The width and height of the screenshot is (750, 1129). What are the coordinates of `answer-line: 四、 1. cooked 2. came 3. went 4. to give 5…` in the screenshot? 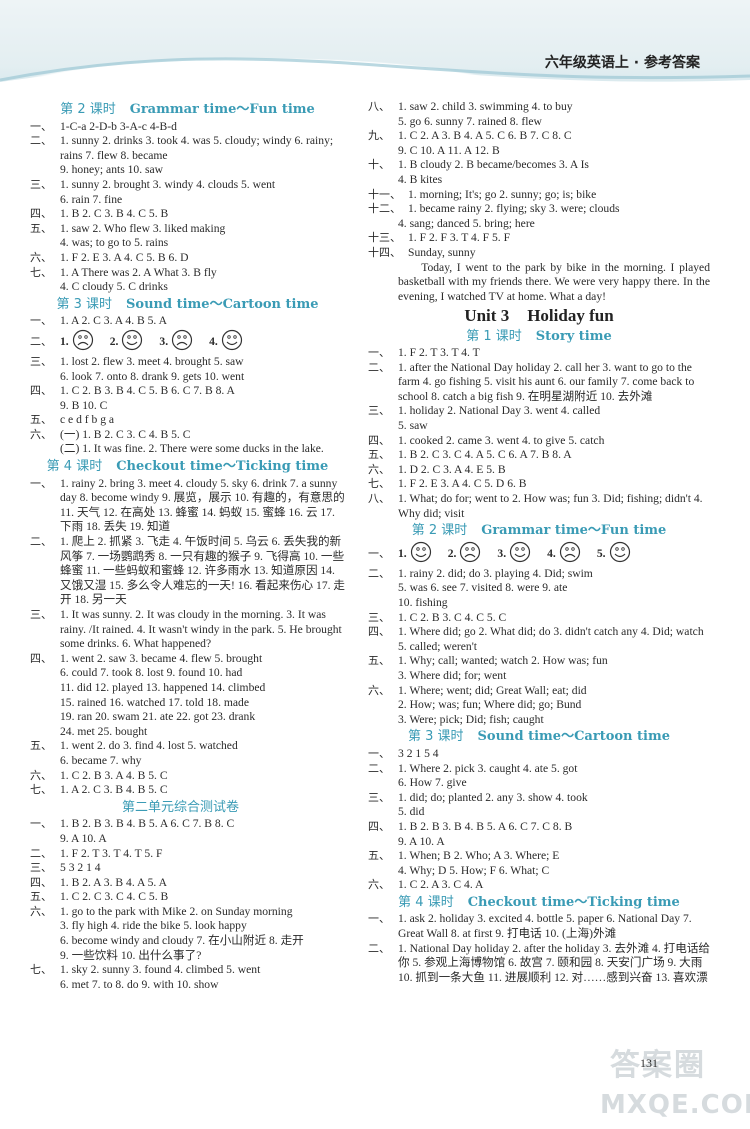 It's located at (539, 441).